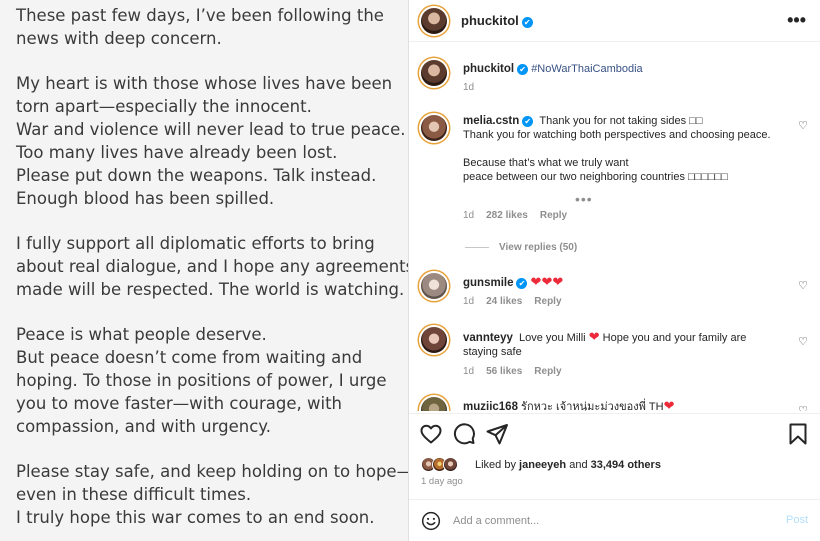 The height and width of the screenshot is (541, 820). Describe the element at coordinates (134, 494) in the screenshot. I see `post-image-line: even in these difficult times.` at that location.